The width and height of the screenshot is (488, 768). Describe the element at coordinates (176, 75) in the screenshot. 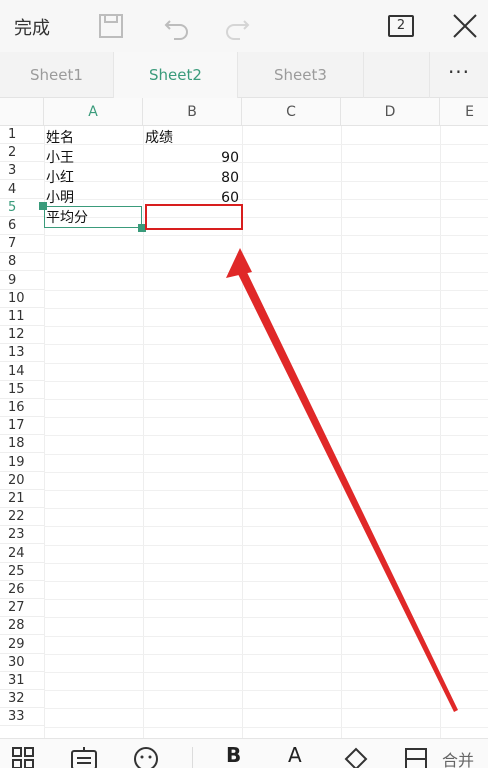

I see `tab-sheet2: Sheet2` at that location.